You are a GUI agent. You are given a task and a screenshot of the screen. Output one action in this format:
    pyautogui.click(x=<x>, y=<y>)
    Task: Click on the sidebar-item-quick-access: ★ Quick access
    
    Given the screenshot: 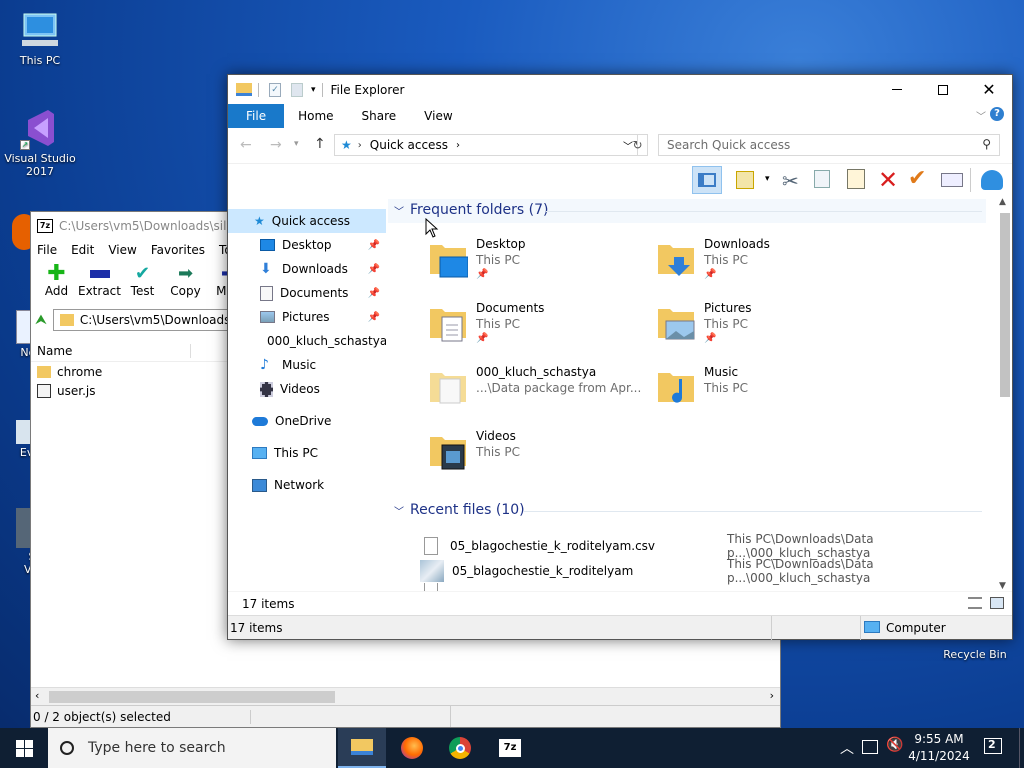 What is the action you would take?
    pyautogui.click(x=307, y=221)
    